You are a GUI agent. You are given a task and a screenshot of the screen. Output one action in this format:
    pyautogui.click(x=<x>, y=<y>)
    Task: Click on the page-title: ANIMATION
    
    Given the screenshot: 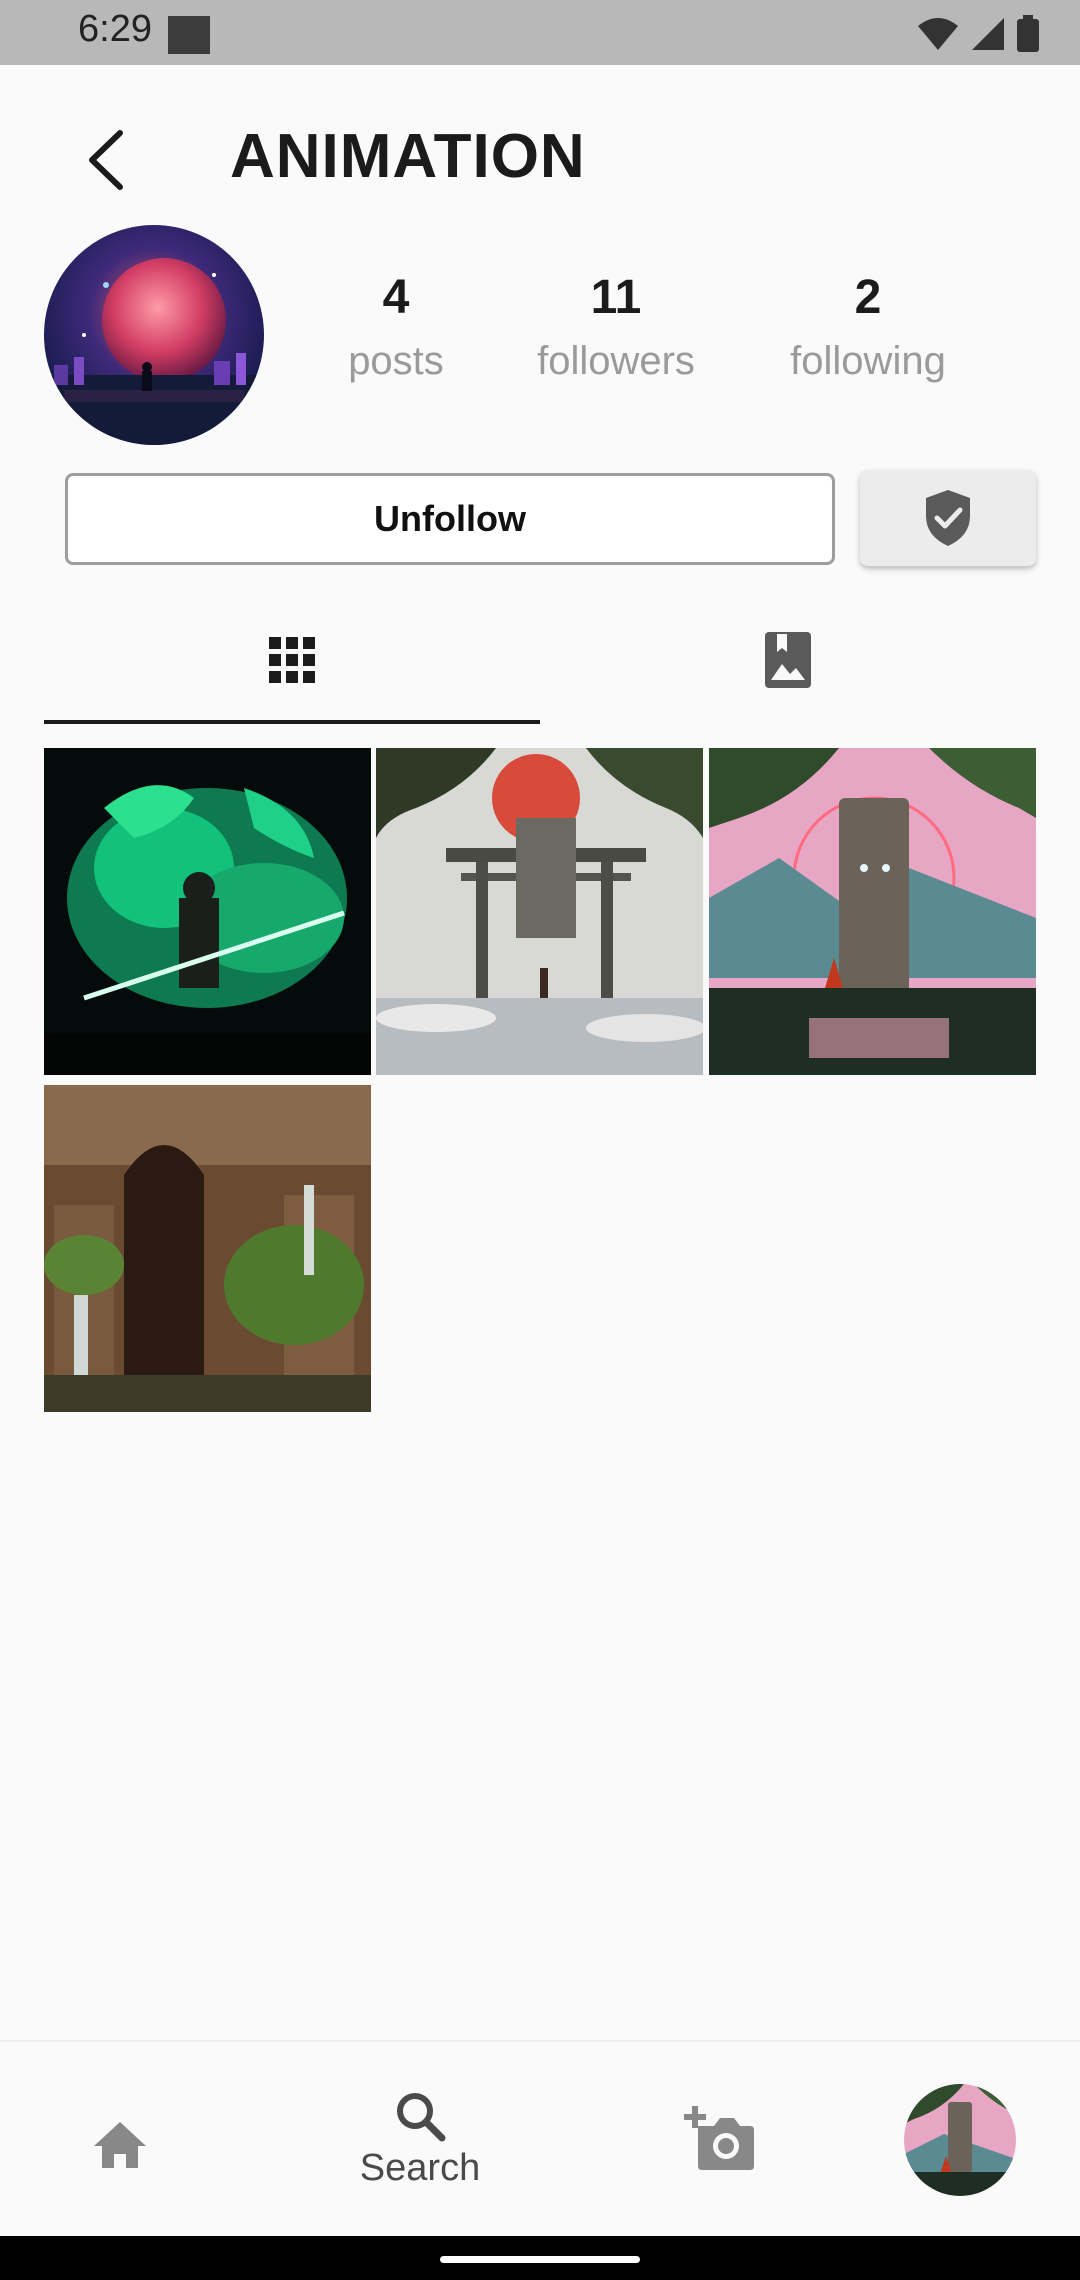 What is the action you would take?
    pyautogui.click(x=408, y=156)
    